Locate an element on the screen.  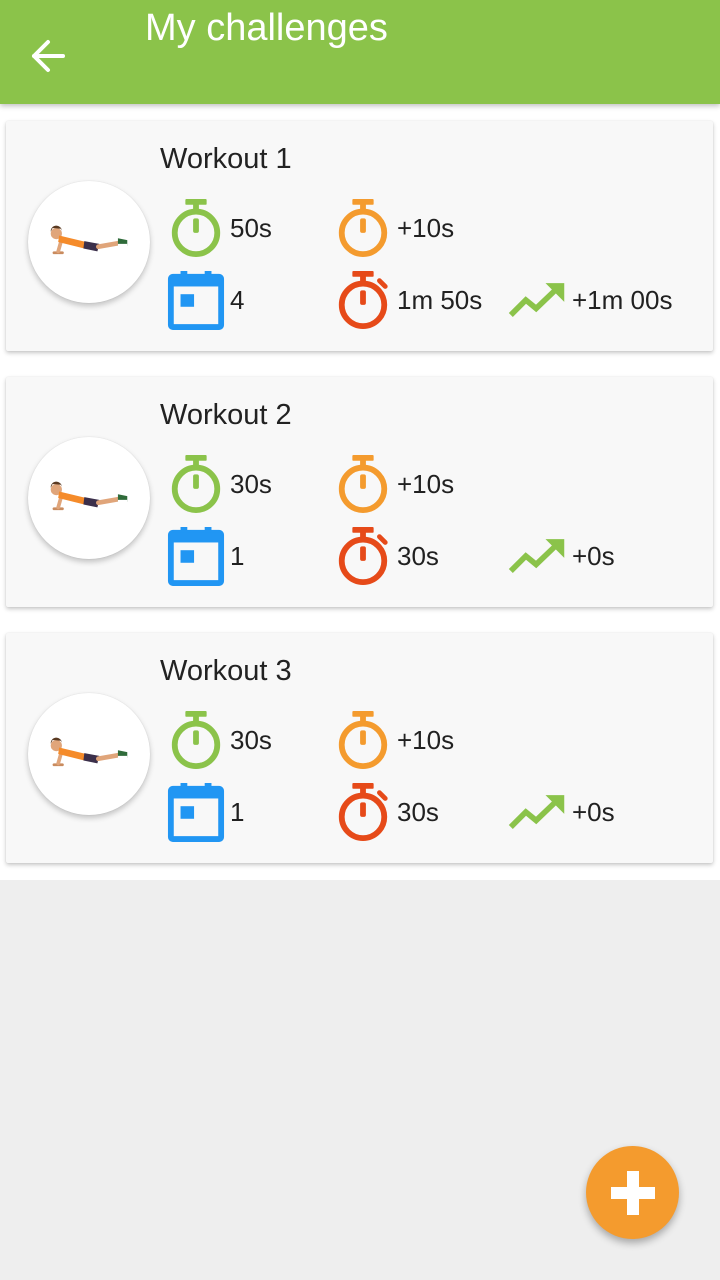
arrow-back-icon is located at coordinates (48, 56).